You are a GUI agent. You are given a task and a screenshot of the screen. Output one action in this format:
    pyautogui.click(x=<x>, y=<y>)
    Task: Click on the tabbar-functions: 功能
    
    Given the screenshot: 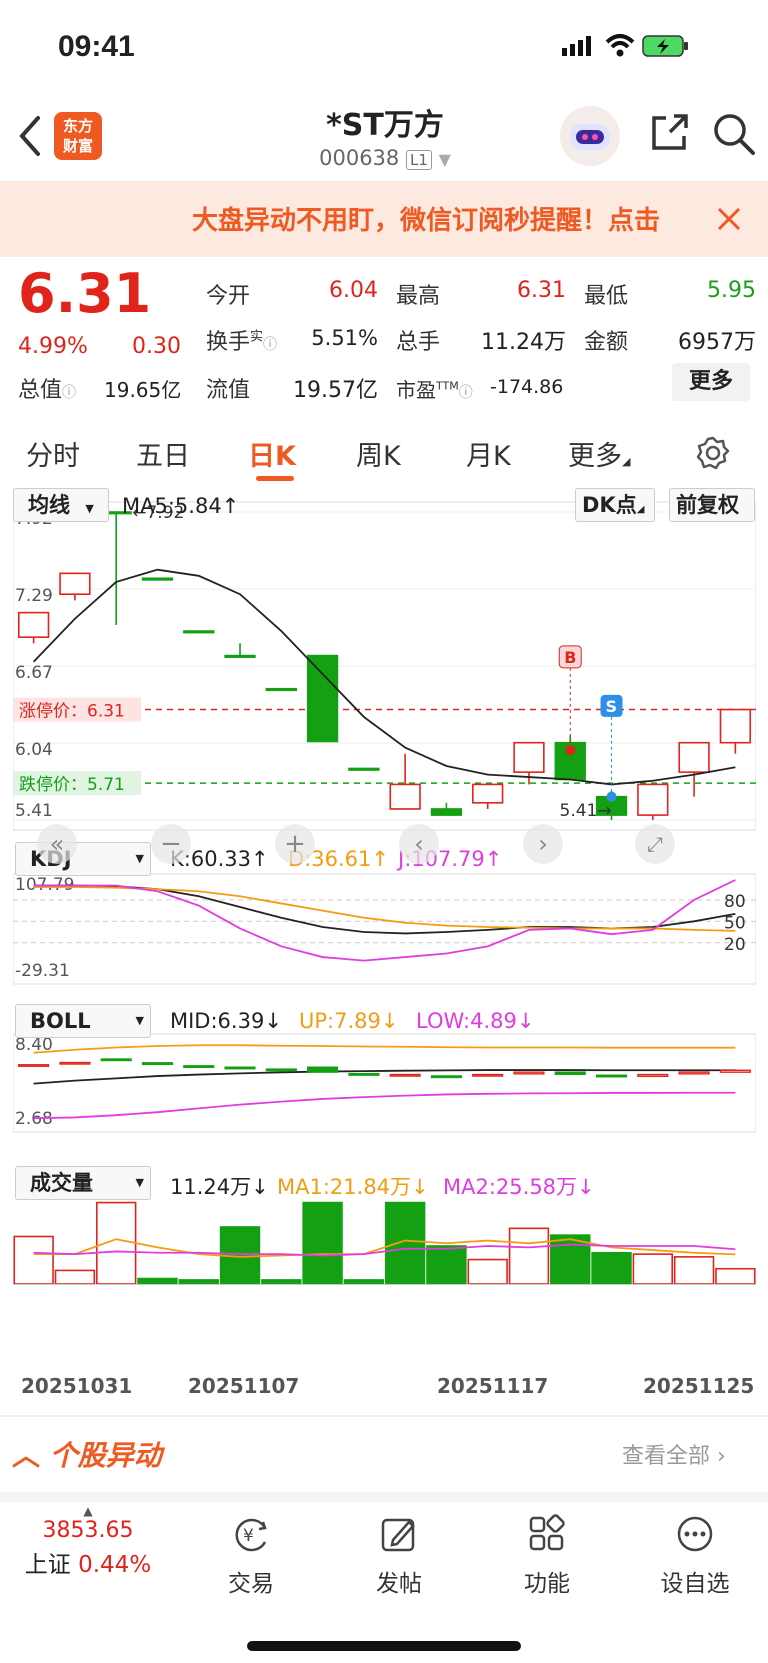 What is the action you would take?
    pyautogui.click(x=547, y=1556)
    